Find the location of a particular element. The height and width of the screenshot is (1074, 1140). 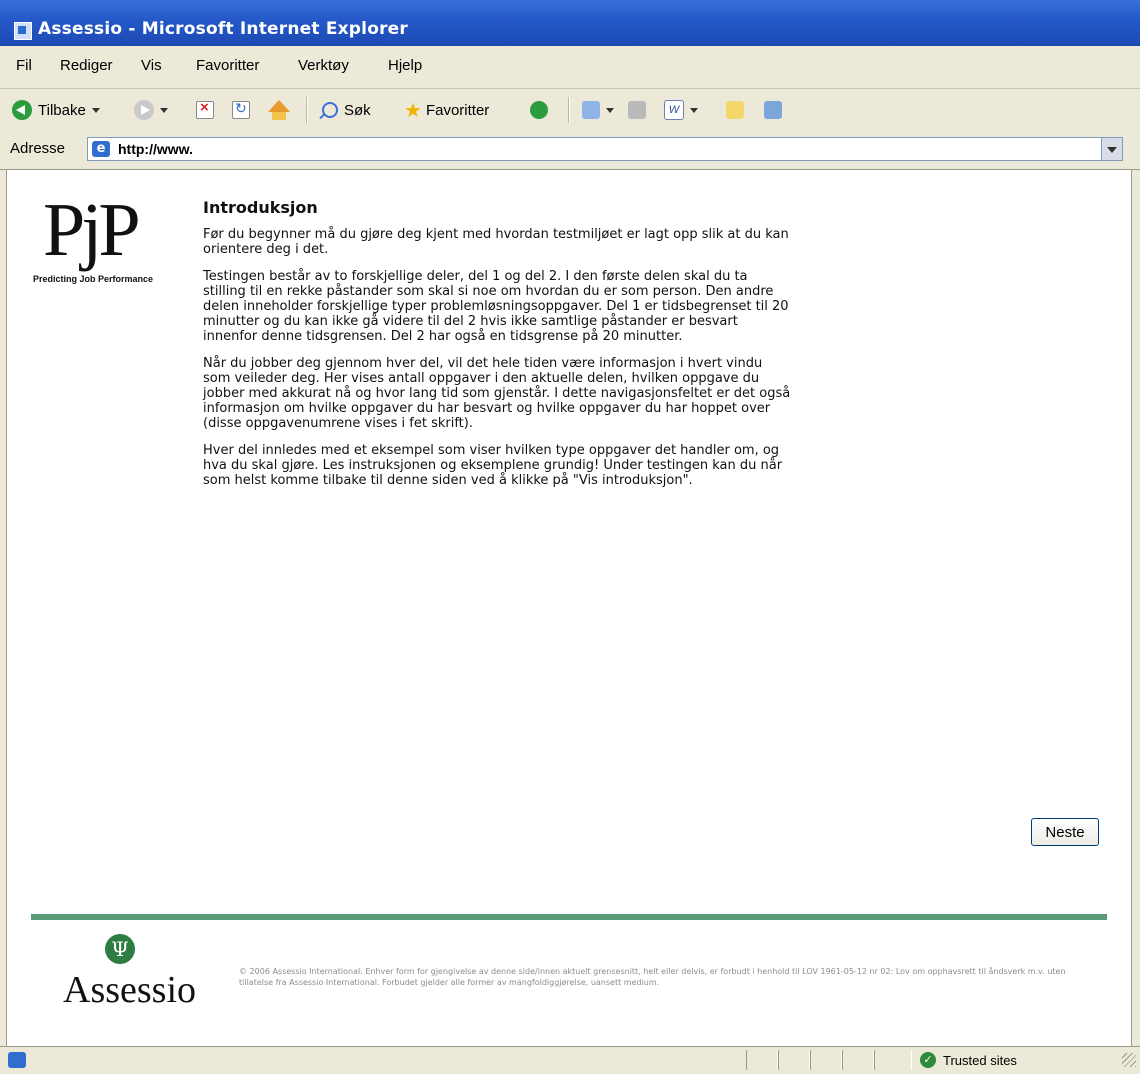

pjp-logo-mark: PjP is located at coordinates (92, 230).